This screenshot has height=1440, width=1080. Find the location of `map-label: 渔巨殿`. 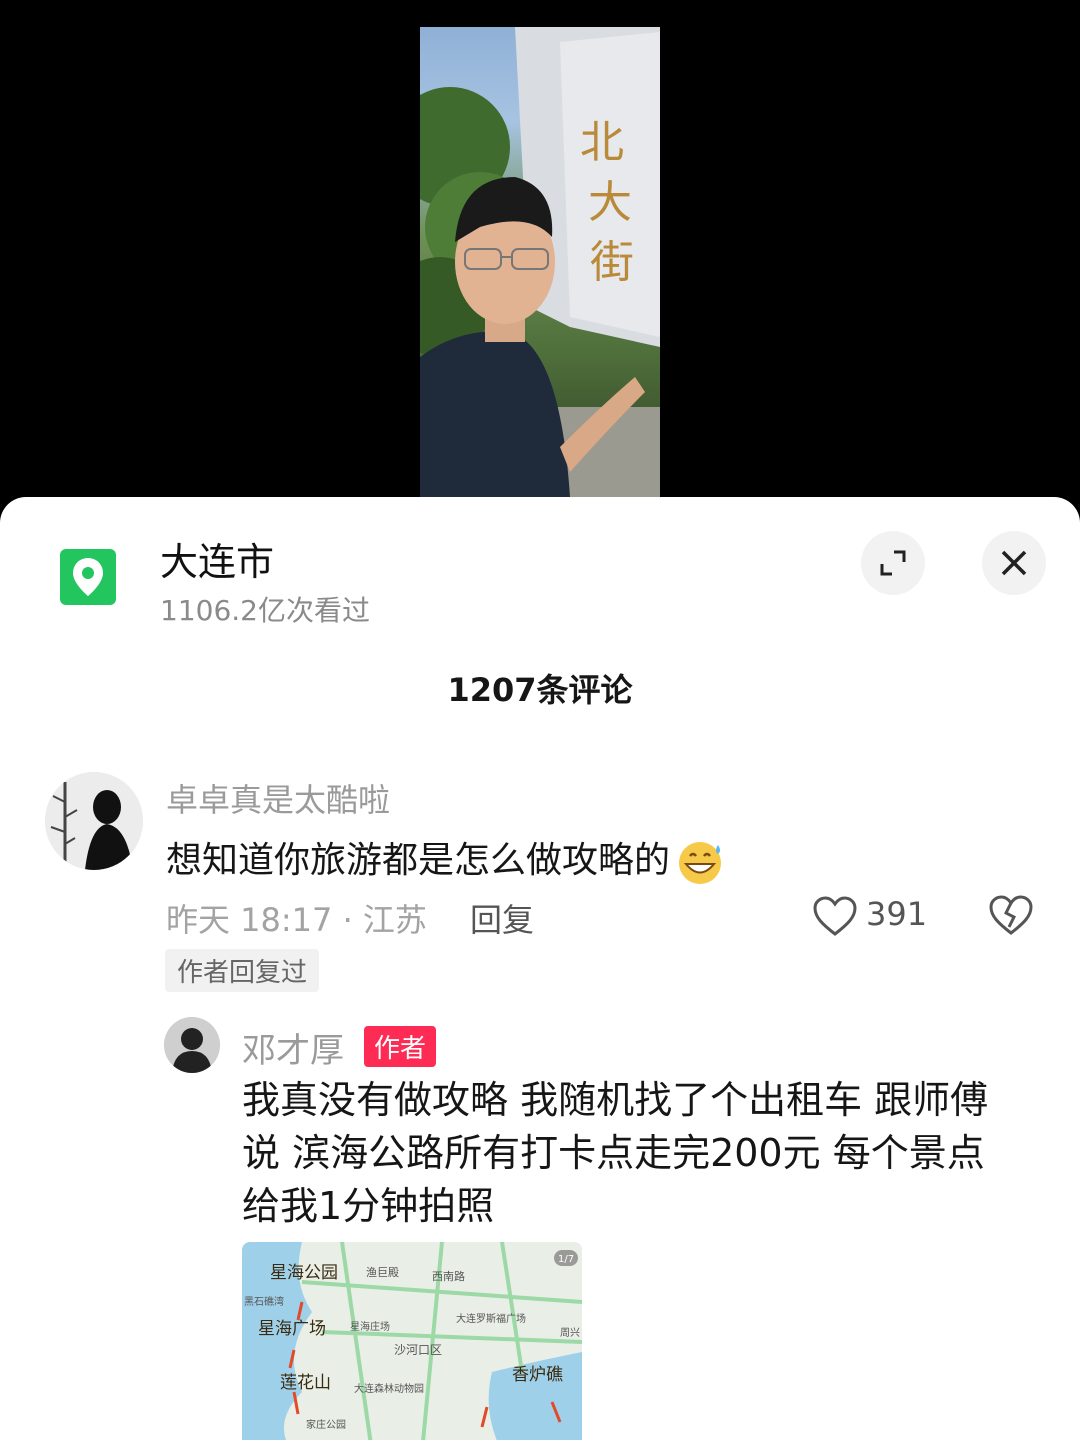

map-label: 渔巨殿 is located at coordinates (382, 1272).